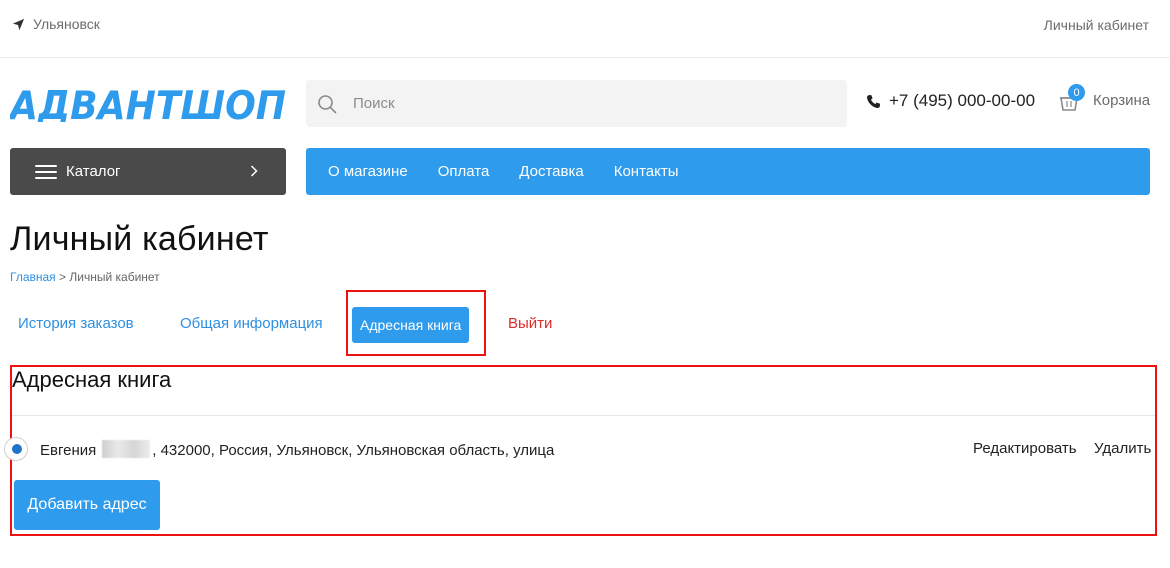 The image size is (1170, 568). I want to click on redacted-surname, so click(126, 449).